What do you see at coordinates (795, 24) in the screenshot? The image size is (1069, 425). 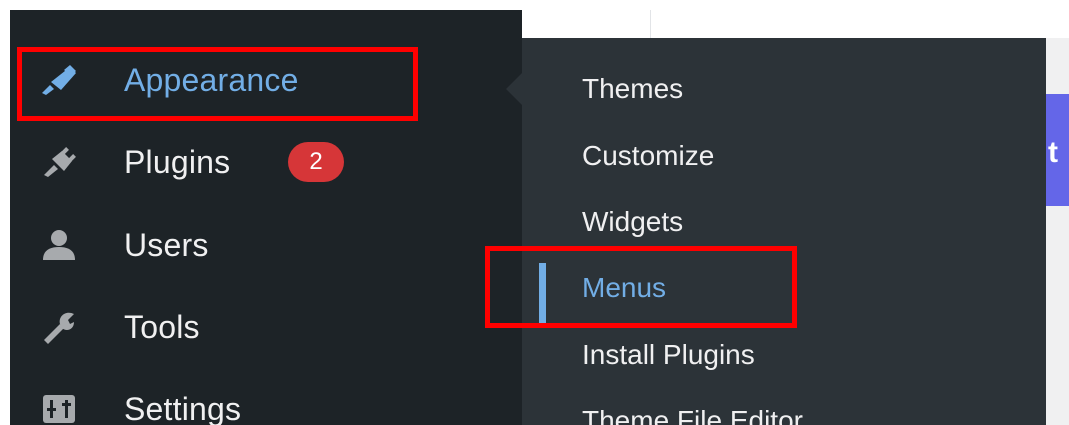 I see `content-header` at bounding box center [795, 24].